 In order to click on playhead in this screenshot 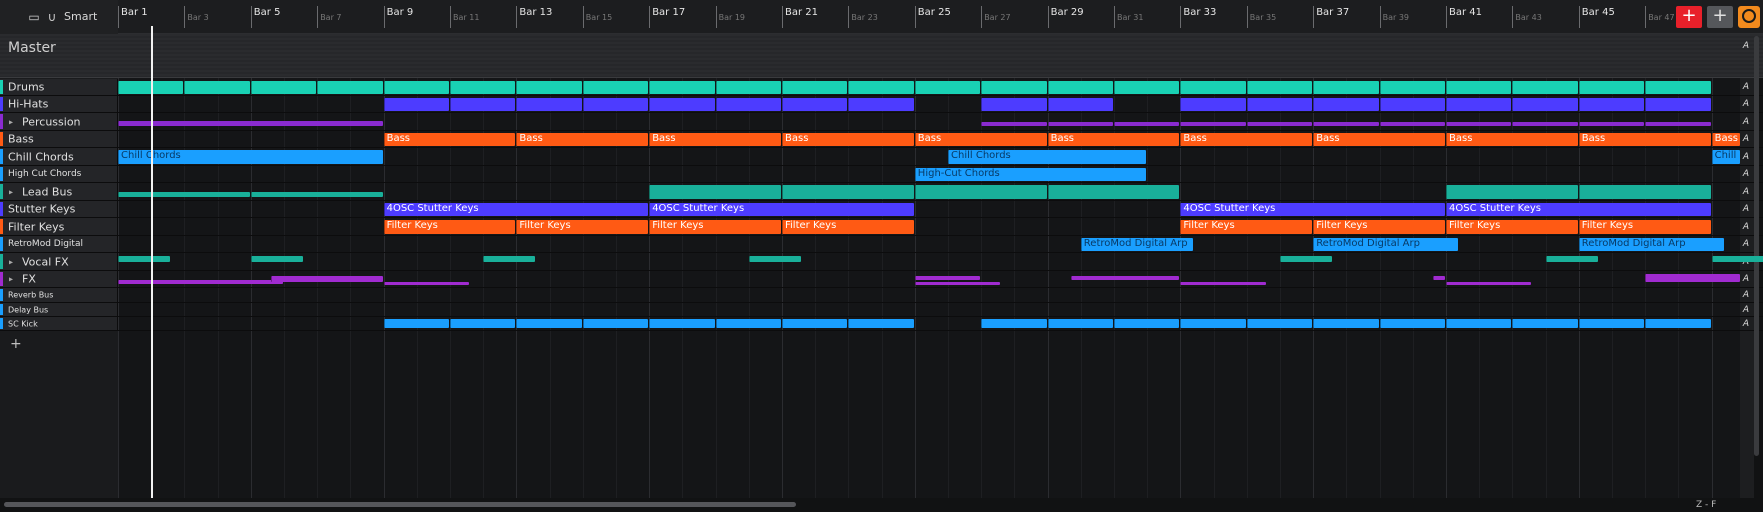, I will do `click(152, 262)`.